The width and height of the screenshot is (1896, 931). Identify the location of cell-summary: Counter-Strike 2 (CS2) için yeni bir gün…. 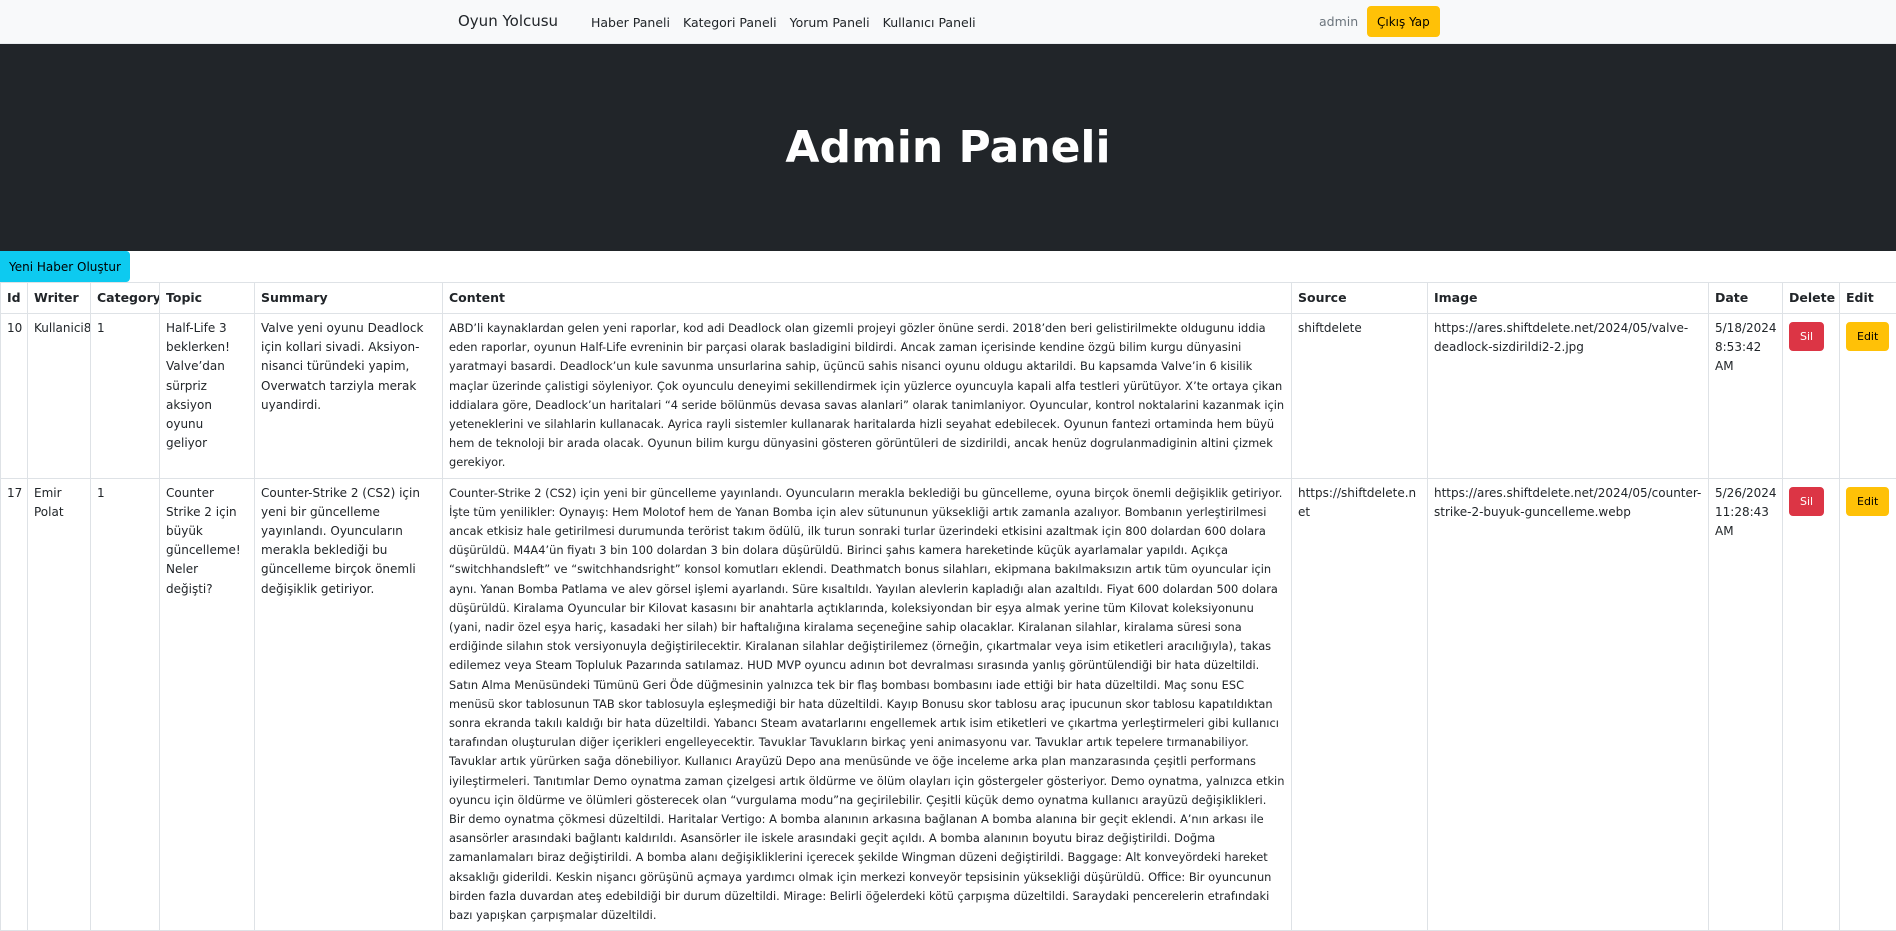
(349, 704).